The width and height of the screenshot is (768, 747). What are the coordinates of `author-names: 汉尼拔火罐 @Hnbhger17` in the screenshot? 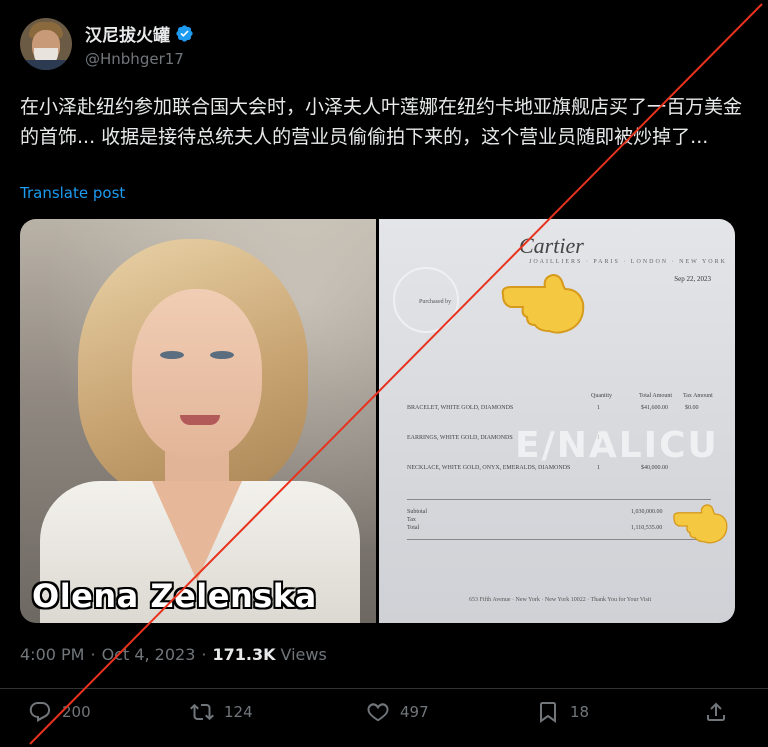 It's located at (139, 44).